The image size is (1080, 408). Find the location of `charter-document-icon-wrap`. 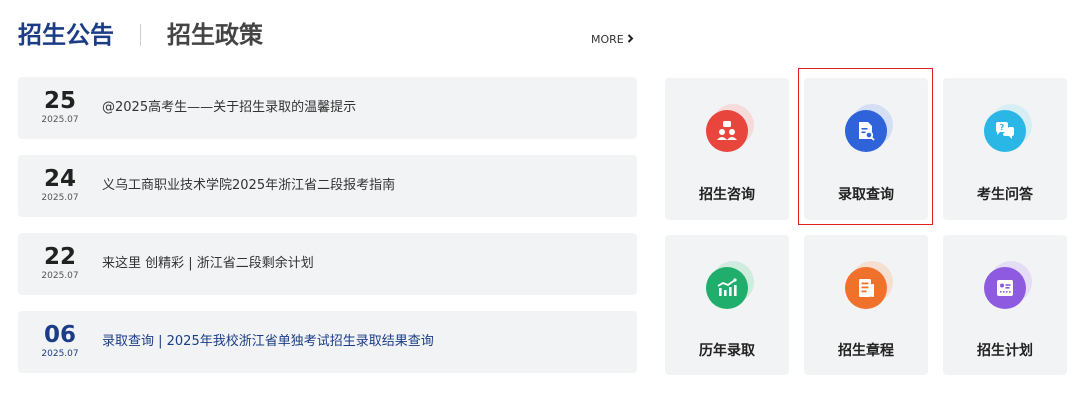

charter-document-icon-wrap is located at coordinates (869, 285).